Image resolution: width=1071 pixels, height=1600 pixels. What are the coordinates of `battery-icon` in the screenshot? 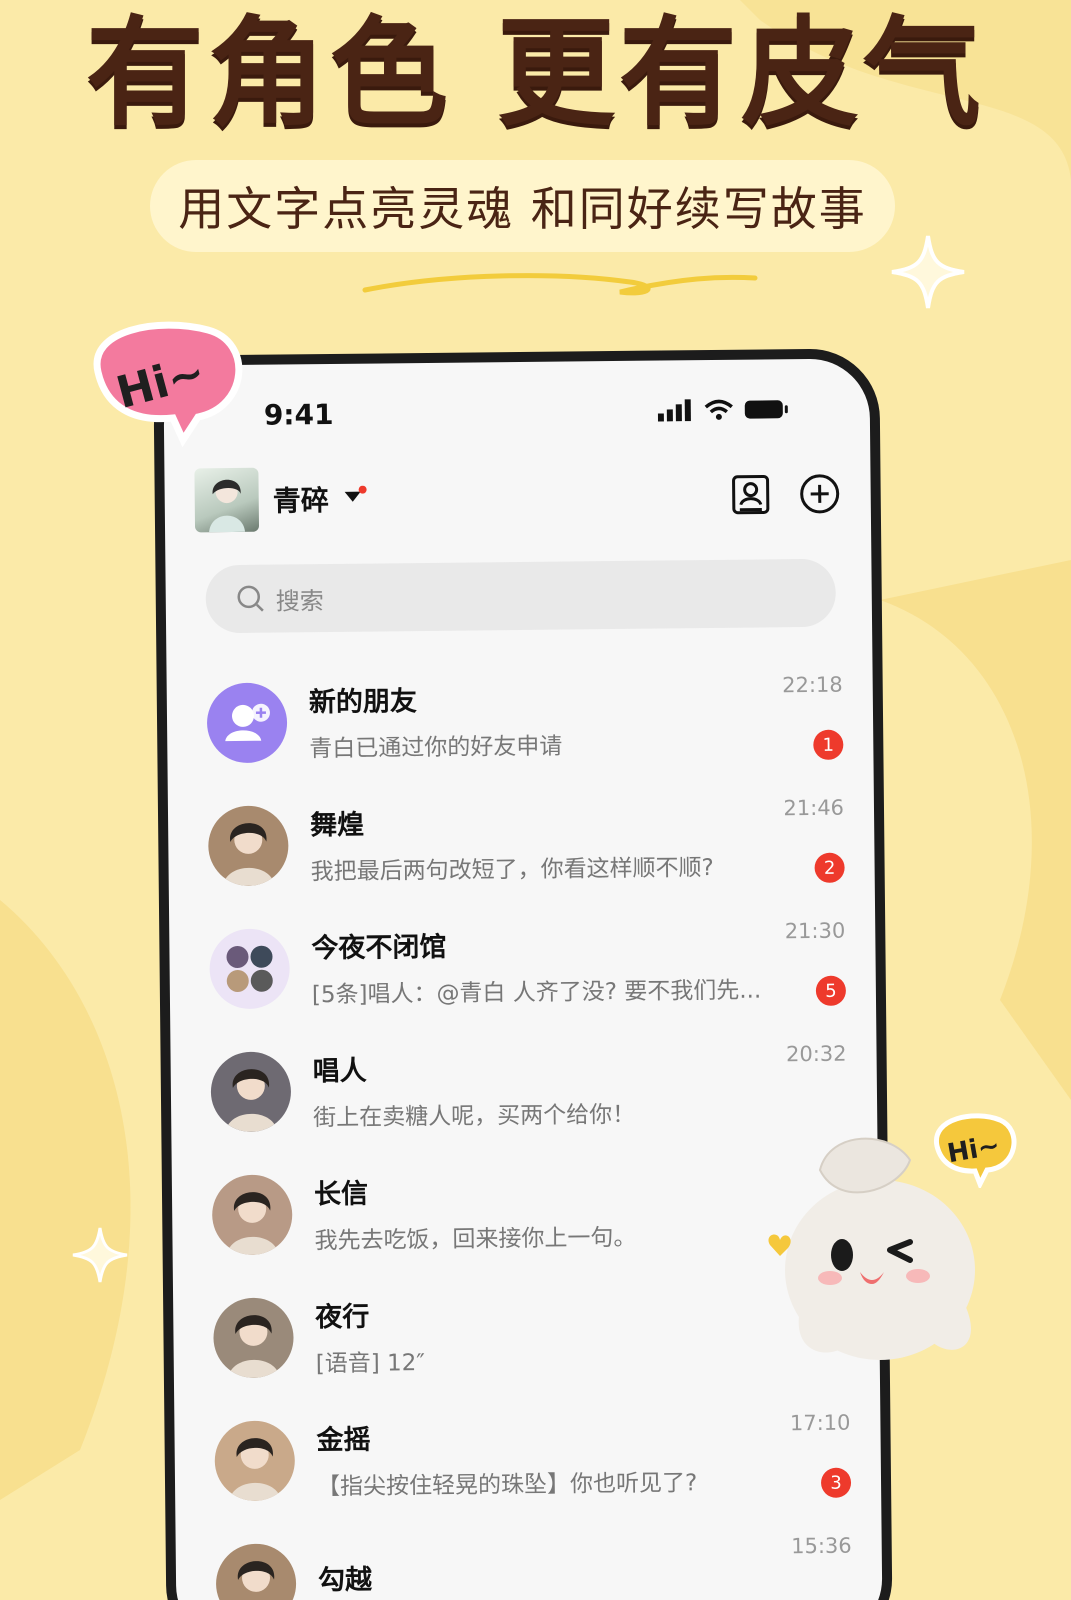 It's located at (766, 409).